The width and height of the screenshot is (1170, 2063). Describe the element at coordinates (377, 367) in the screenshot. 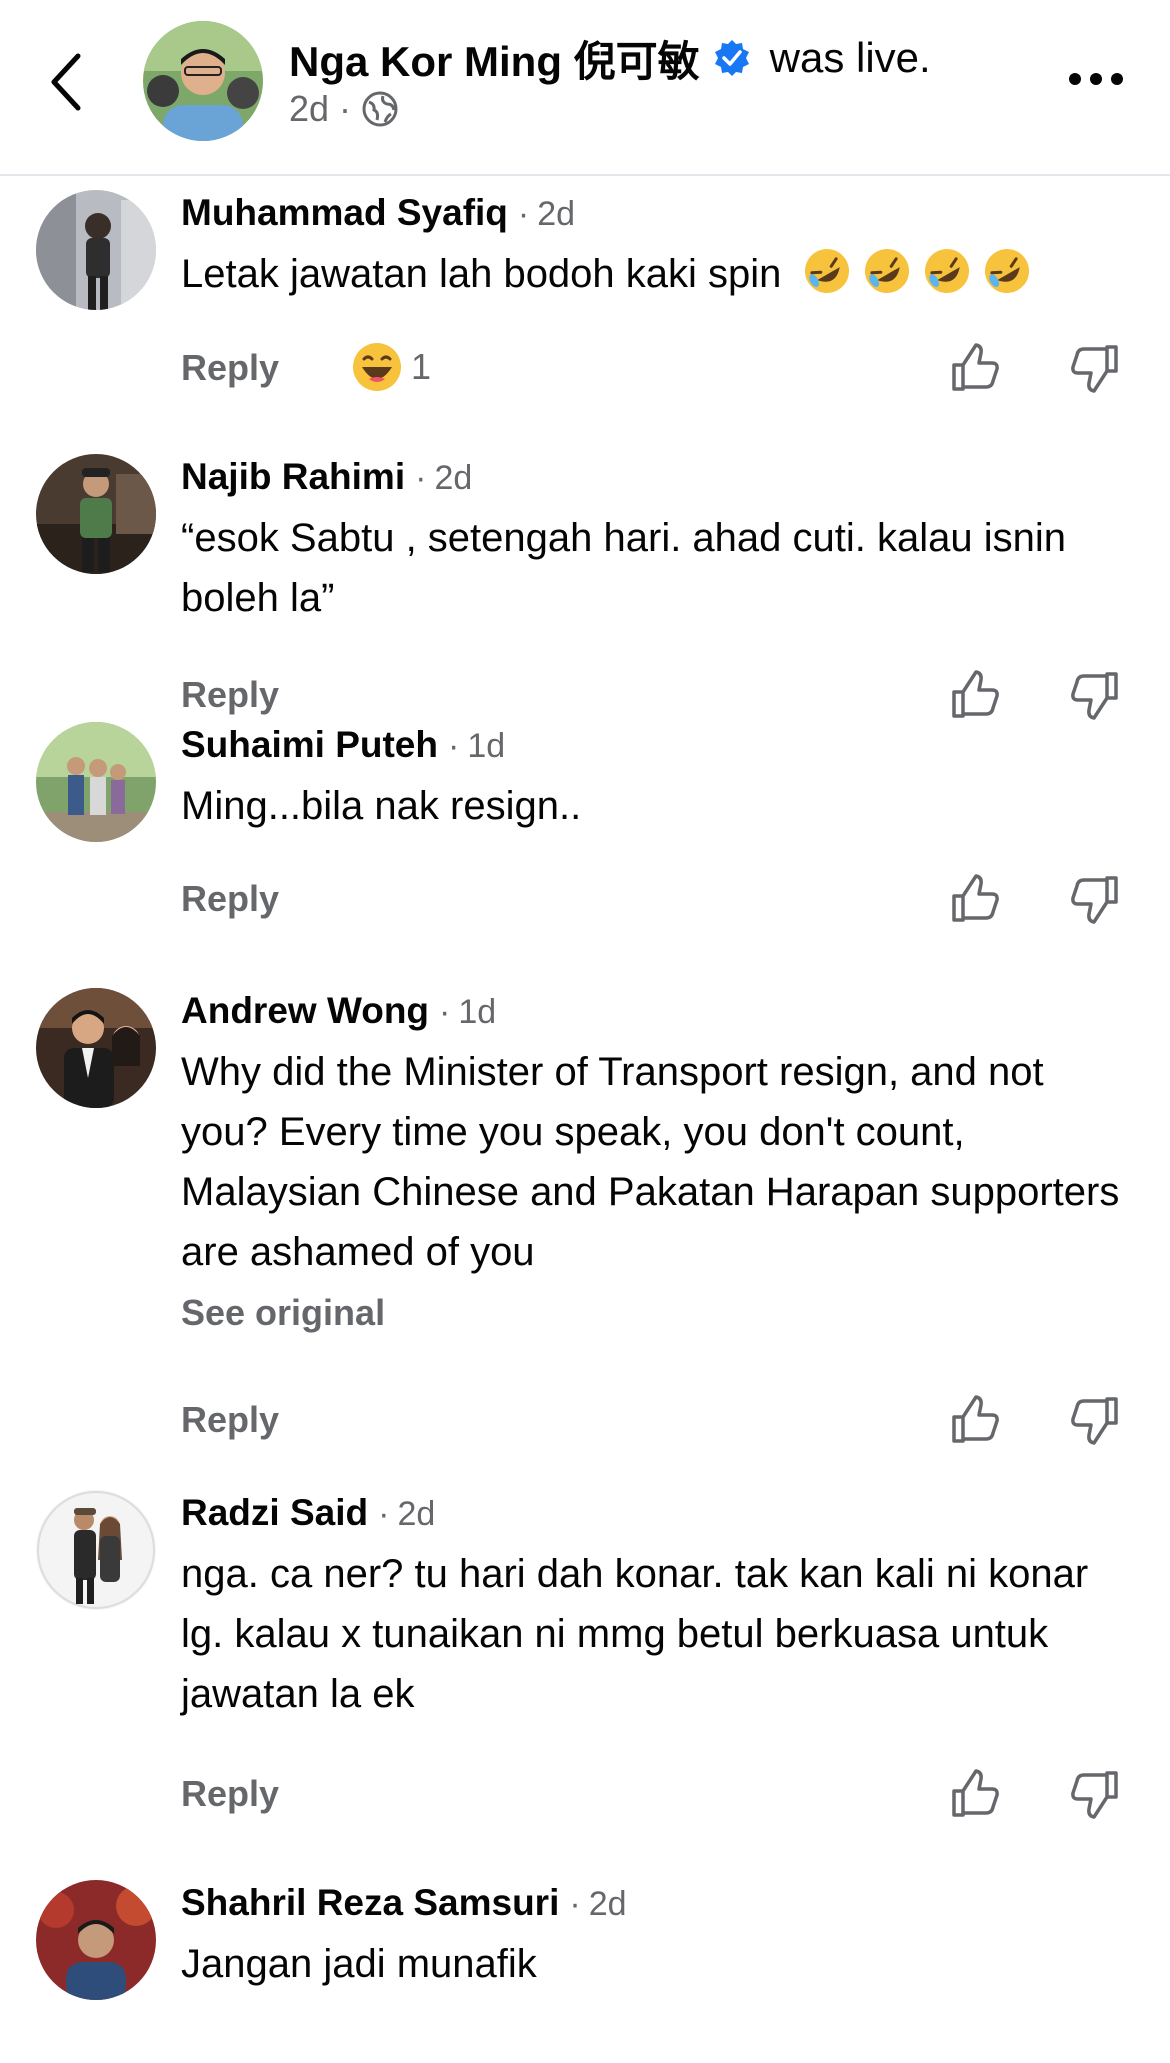

I see `haha-reaction-icon` at that location.